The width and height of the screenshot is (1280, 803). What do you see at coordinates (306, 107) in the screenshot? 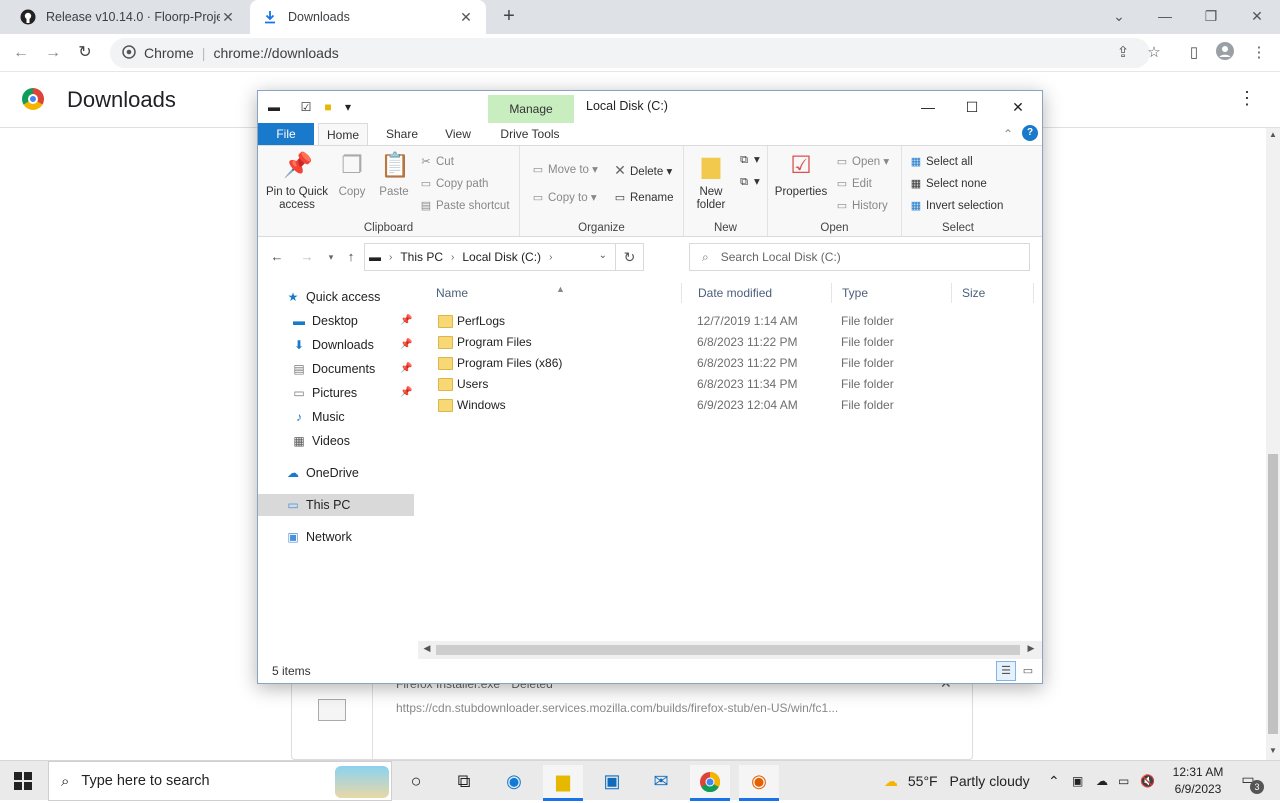
I see `properties-qat-icon: ☑` at bounding box center [306, 107].